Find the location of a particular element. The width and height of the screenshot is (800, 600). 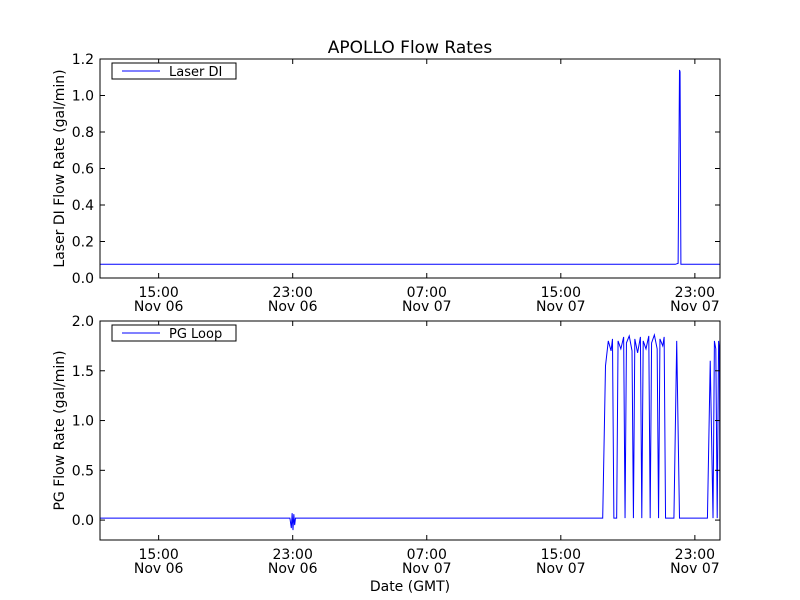

legend-label: PG Loop is located at coordinates (195, 334).